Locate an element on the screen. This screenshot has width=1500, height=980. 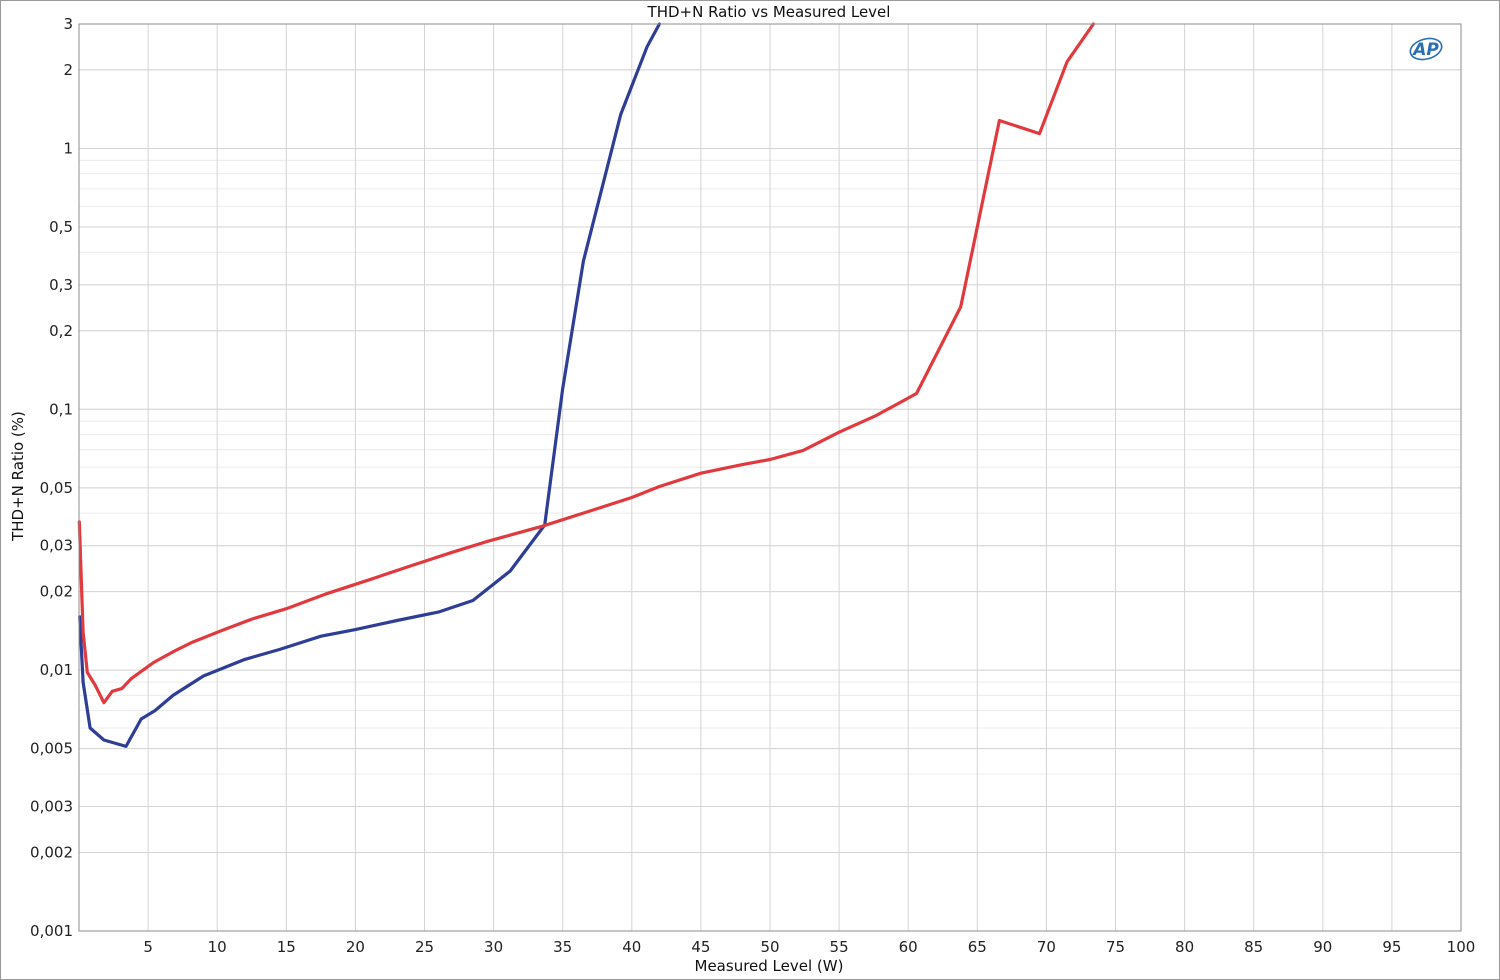
x-tick-label: 25 is located at coordinates (424, 947).